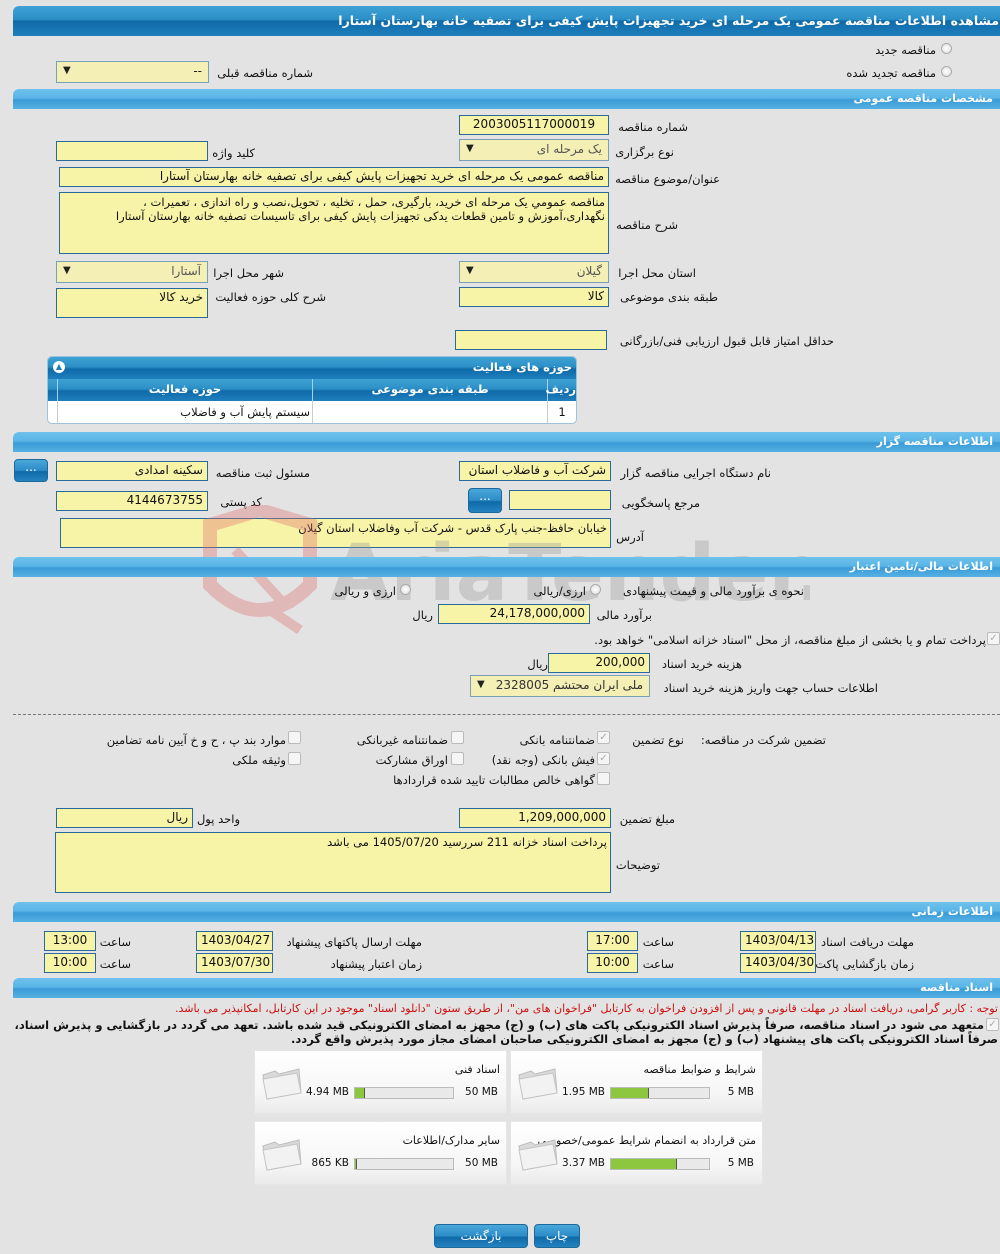 The height and width of the screenshot is (1254, 1000). I want to click on commitment-checkbox: ✓, so click(992, 1024).